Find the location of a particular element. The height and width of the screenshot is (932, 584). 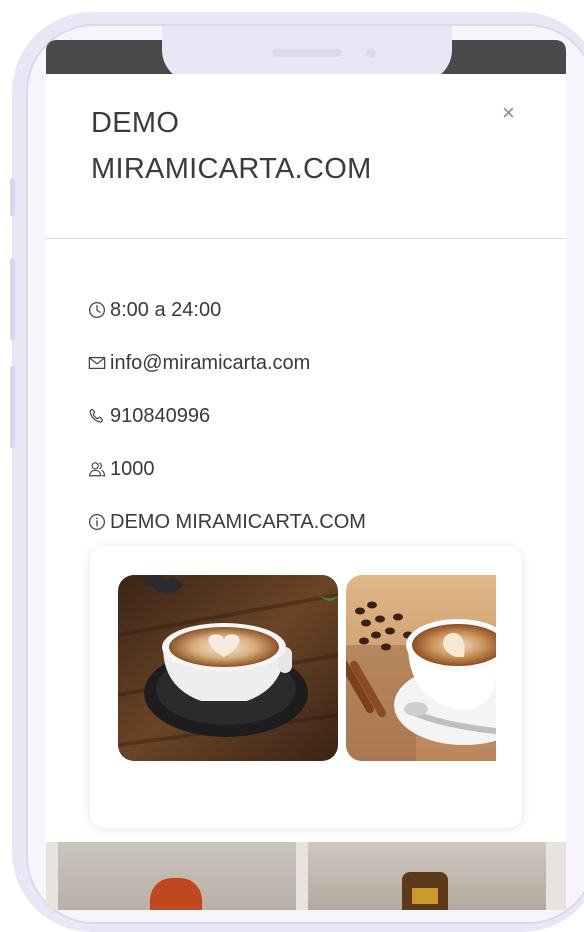

capacity-row: 1000 is located at coordinates (121, 469).